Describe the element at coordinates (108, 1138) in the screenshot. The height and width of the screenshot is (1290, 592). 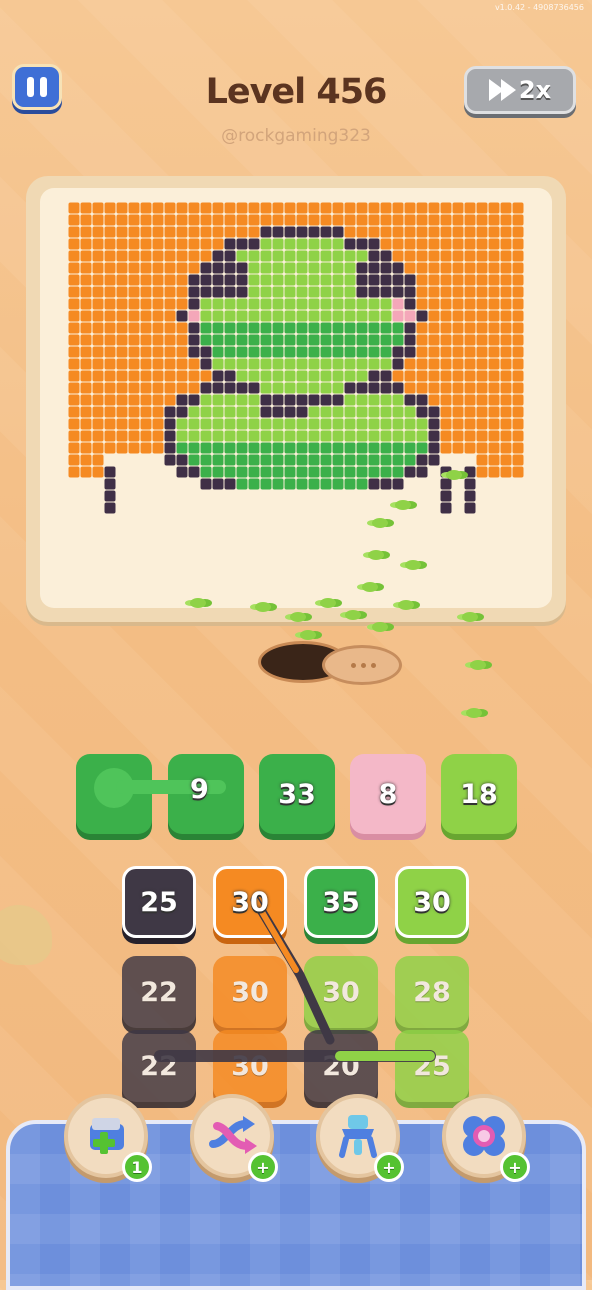
I see `booster-add-box: 1` at that location.